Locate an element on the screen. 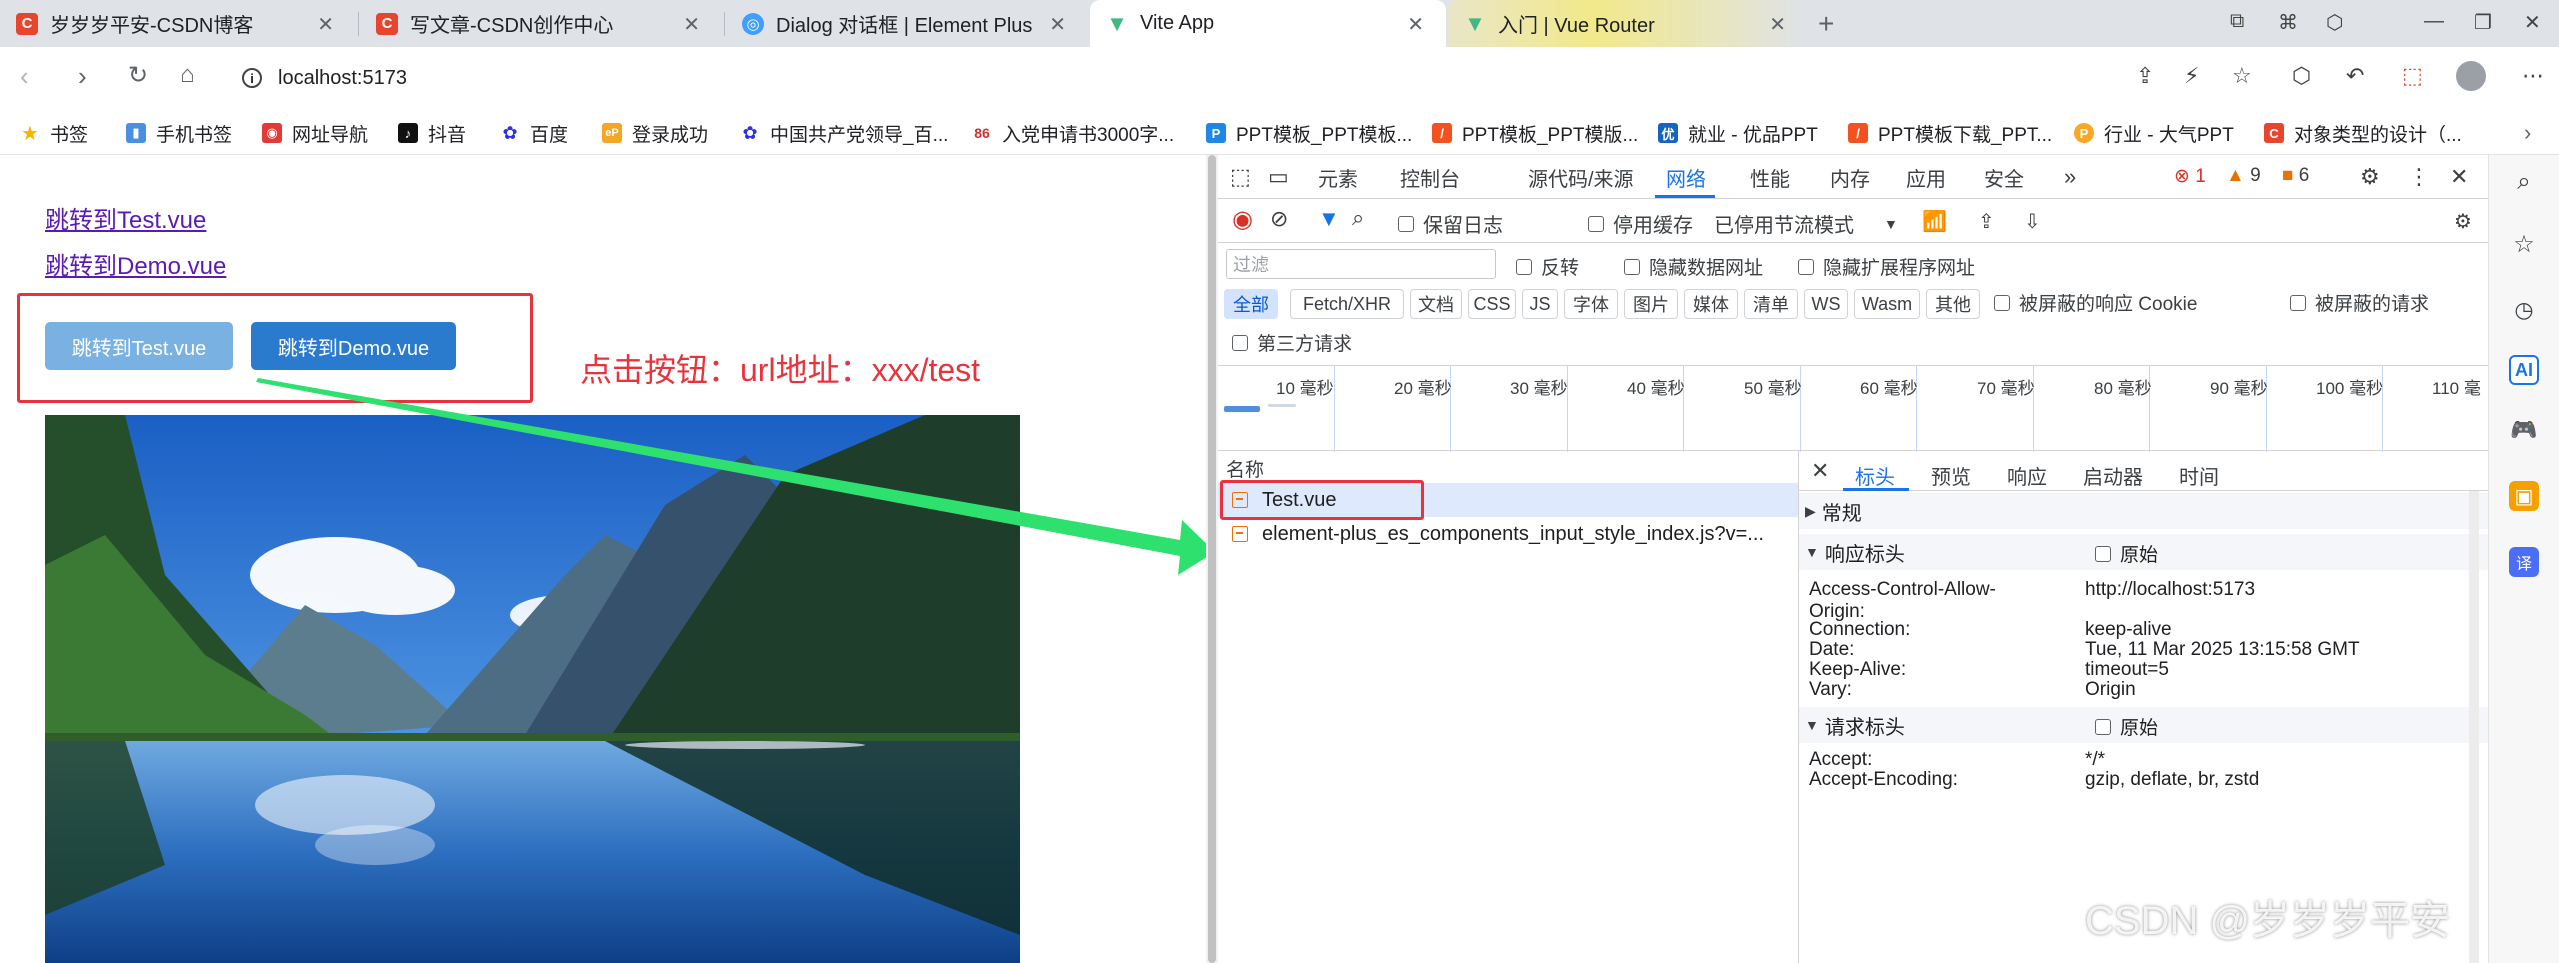 This screenshot has width=2559, height=963. more-options-icon: ⋮ is located at coordinates (2419, 177).